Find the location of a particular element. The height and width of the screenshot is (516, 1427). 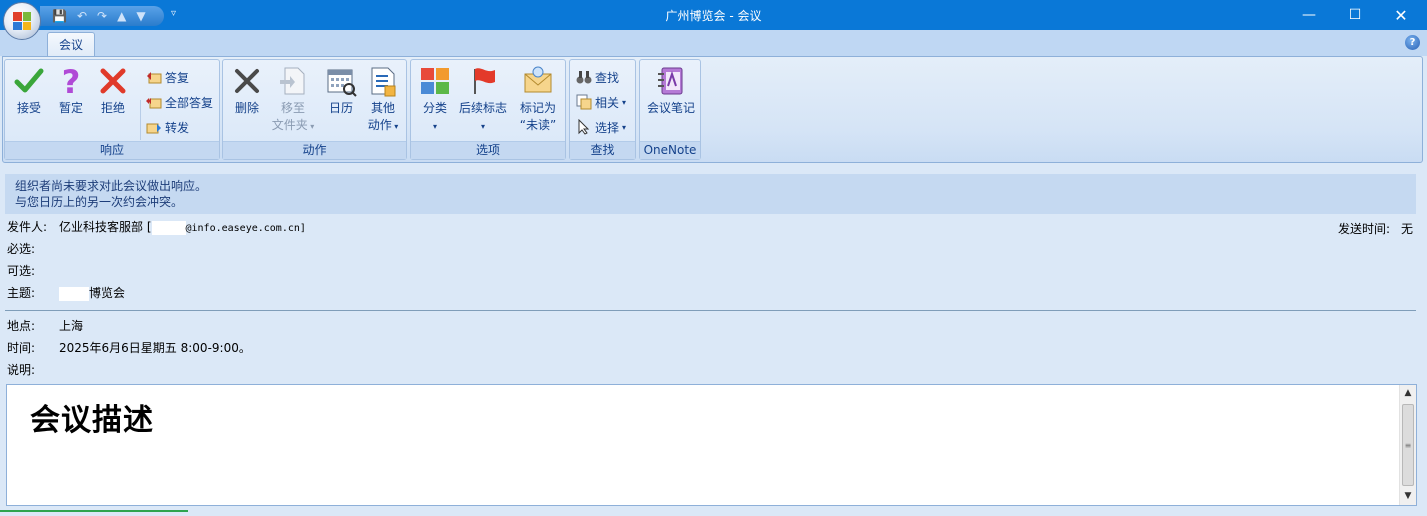

group-onenote: 会议笔记 OneNote is located at coordinates (670, 109).